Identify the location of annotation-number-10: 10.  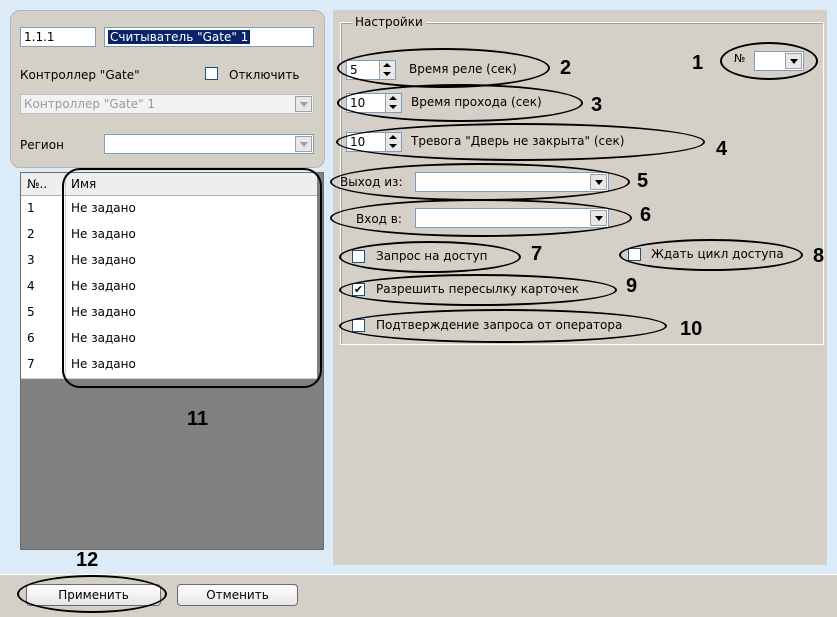
(691, 329).